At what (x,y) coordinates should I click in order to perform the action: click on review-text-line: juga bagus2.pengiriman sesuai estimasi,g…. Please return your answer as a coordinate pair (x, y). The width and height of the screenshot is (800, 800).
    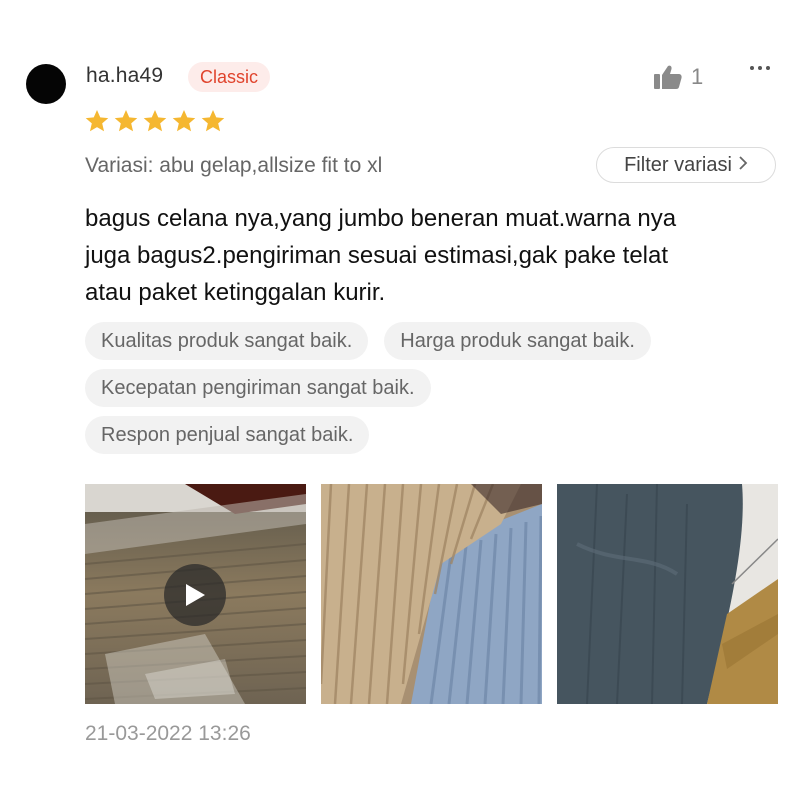
    Looking at the image, I should click on (377, 255).